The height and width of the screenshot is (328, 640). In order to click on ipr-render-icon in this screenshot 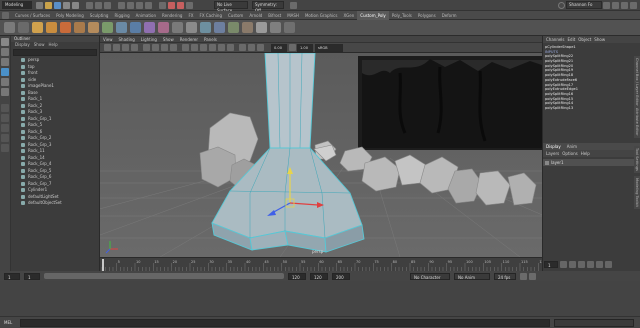, I will do `click(180, 5)`.